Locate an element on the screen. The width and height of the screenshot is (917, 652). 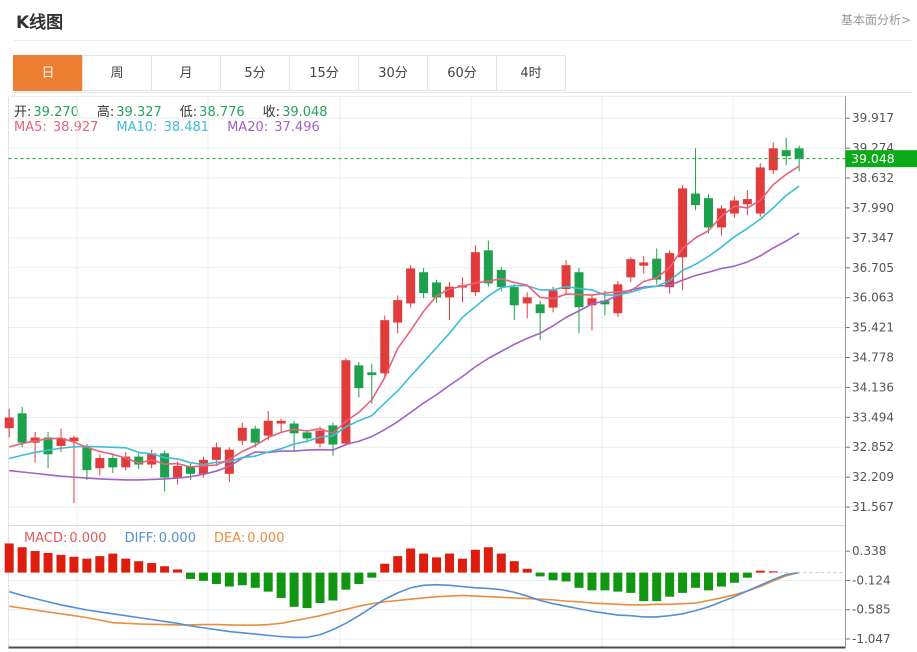
y-axis-label: 38.632 is located at coordinates (873, 178).